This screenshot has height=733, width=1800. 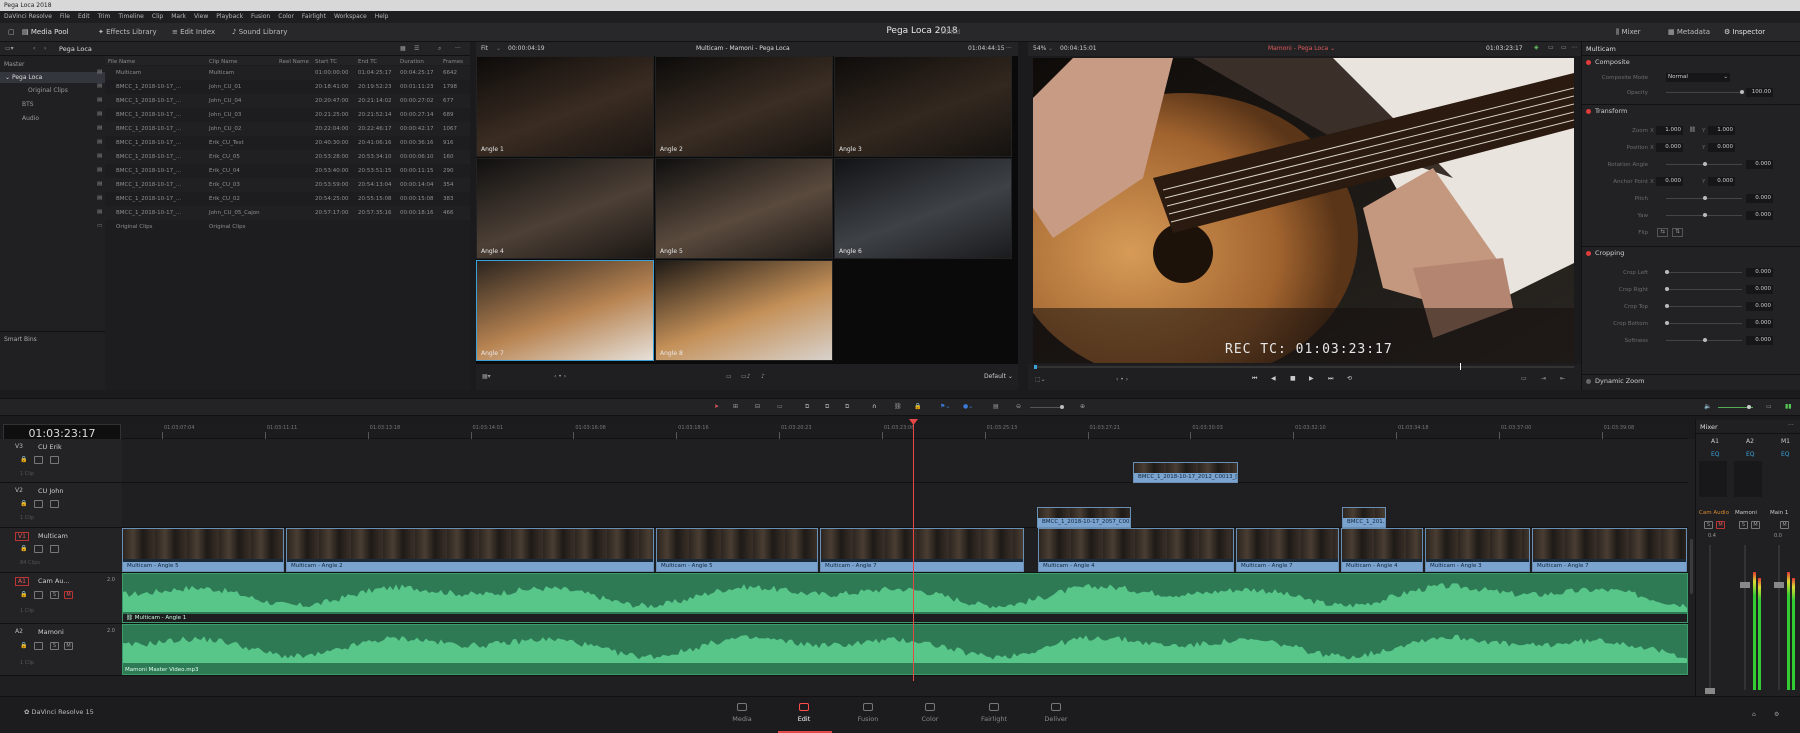 What do you see at coordinates (1704, 289) in the screenshot?
I see `crop-right-slider-track` at bounding box center [1704, 289].